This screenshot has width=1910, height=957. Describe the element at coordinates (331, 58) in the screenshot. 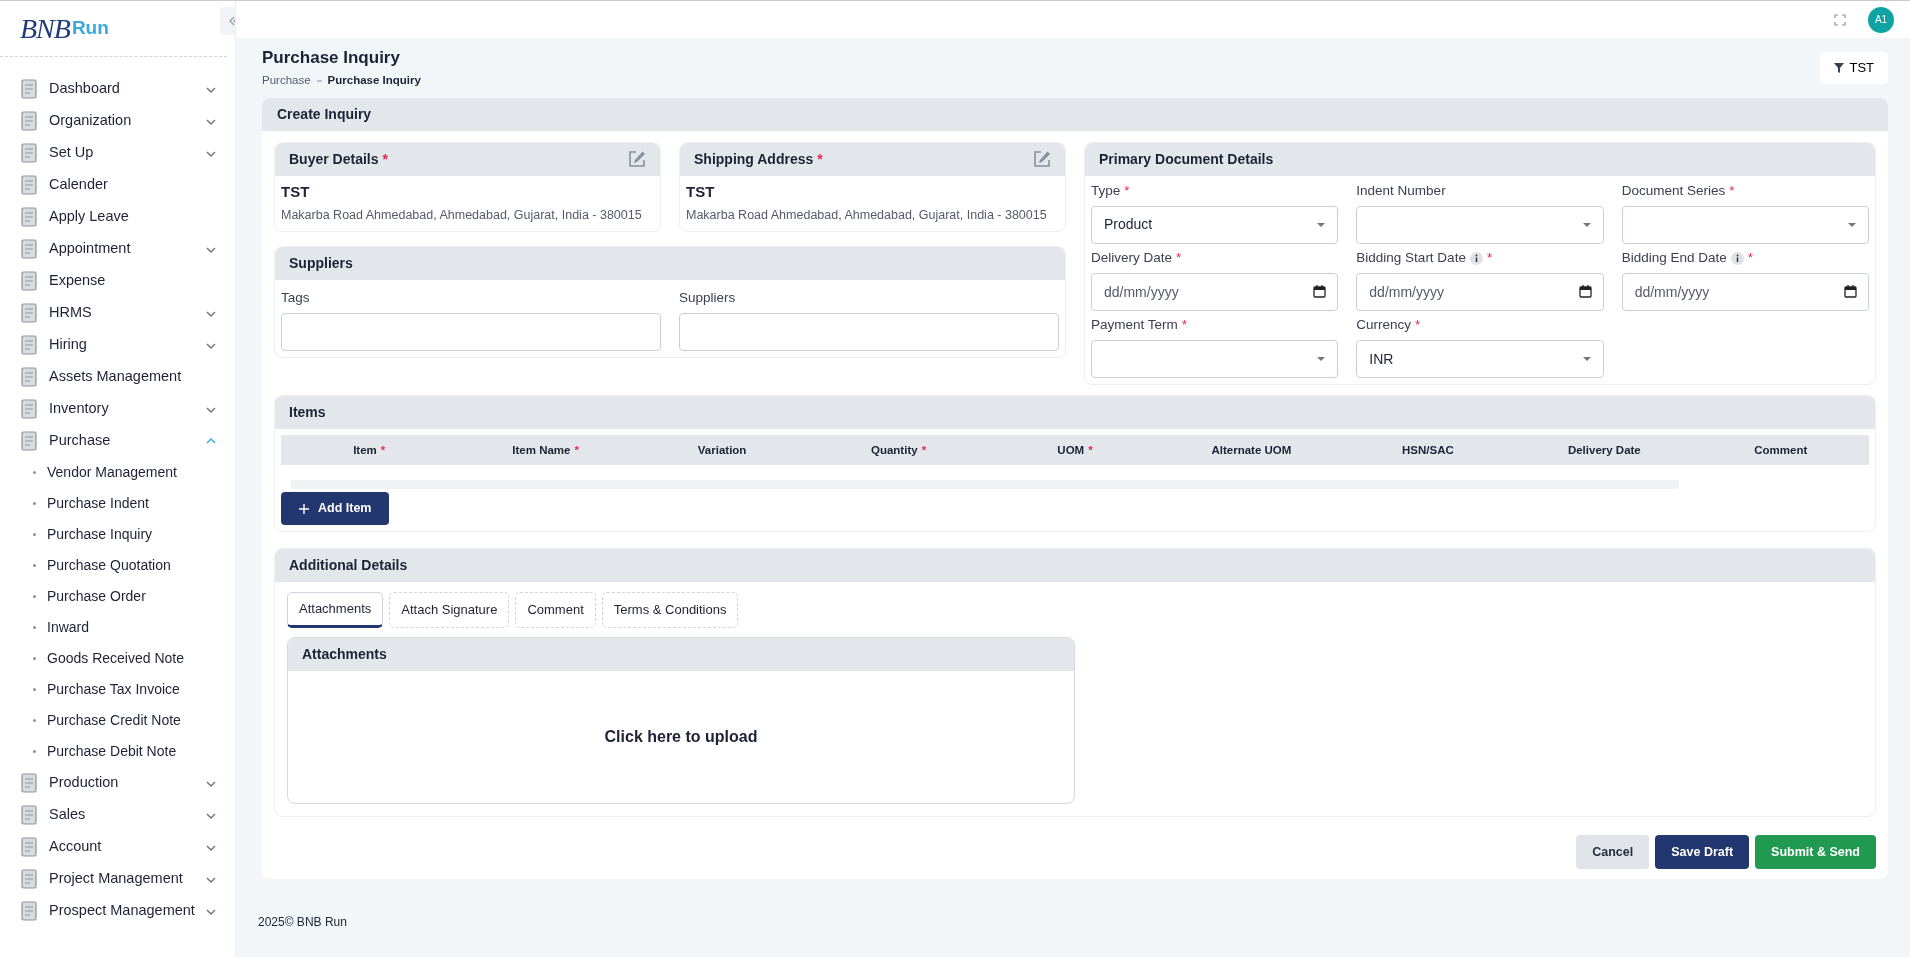

I see `page-title: Purchase Inquiry` at that location.